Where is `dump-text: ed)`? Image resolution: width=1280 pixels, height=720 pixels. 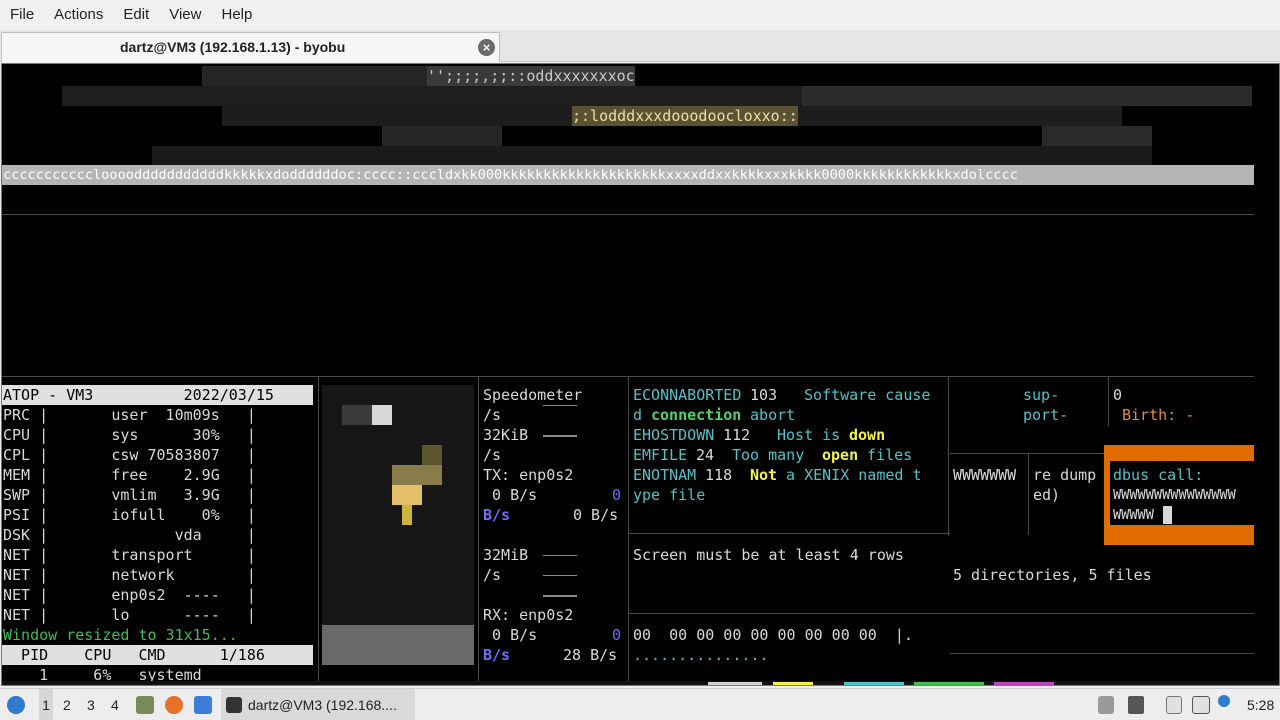 dump-text: ed) is located at coordinates (1047, 495).